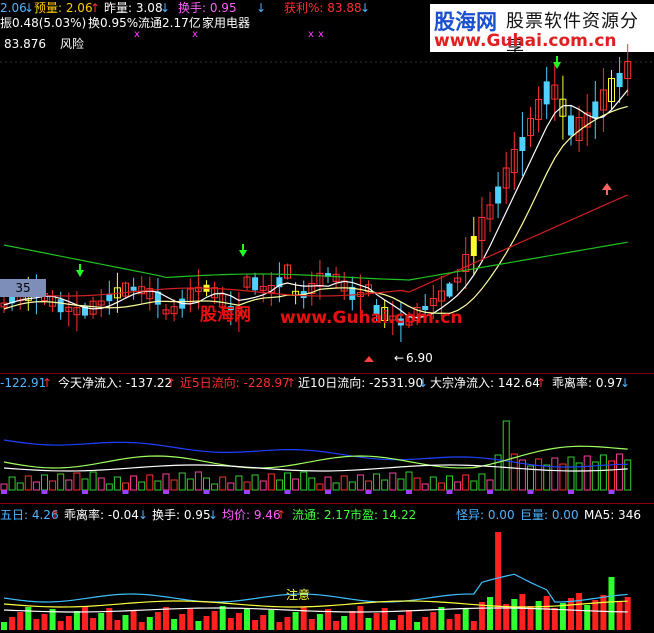 This screenshot has width=654, height=633. Describe the element at coordinates (101, 515) in the screenshot. I see `bias-ratio-2: 乖离率: -0.04` at that location.